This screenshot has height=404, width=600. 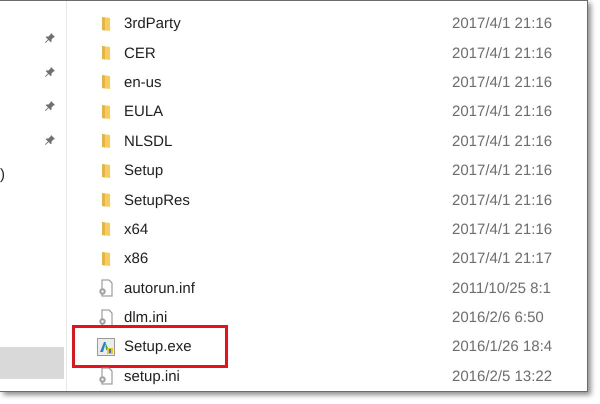 I want to click on file-name: CER, so click(x=289, y=53).